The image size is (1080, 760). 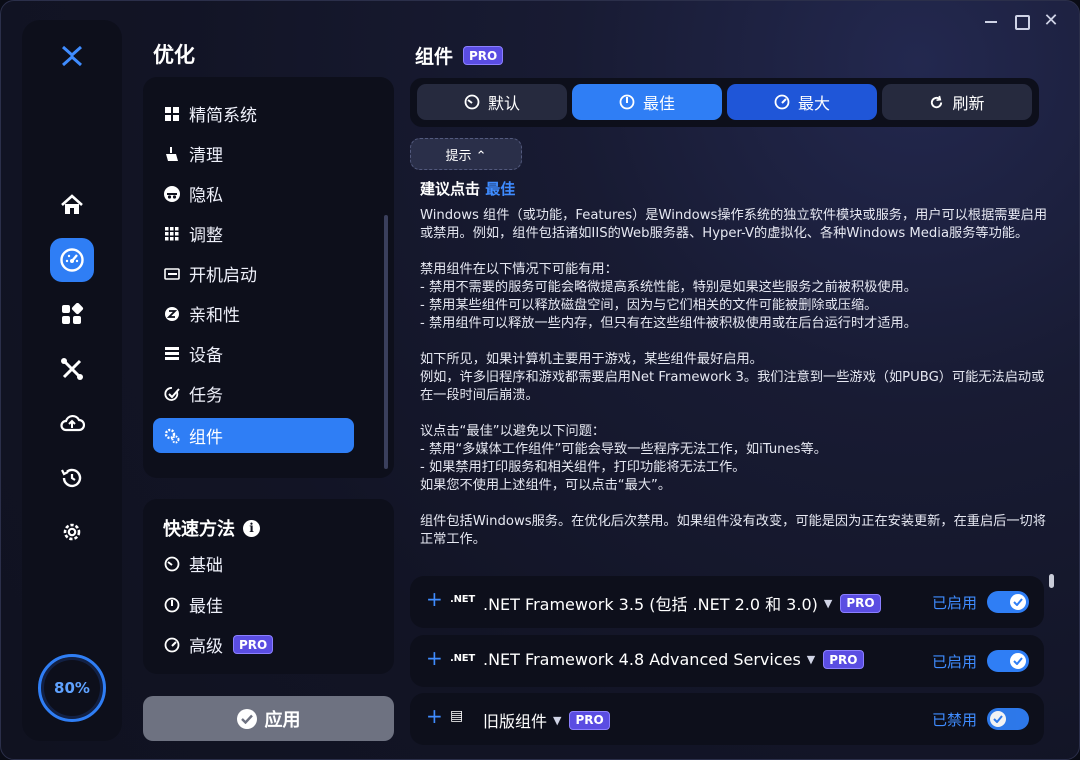 What do you see at coordinates (206, 356) in the screenshot?
I see `sidebar-item-label: 设备` at bounding box center [206, 356].